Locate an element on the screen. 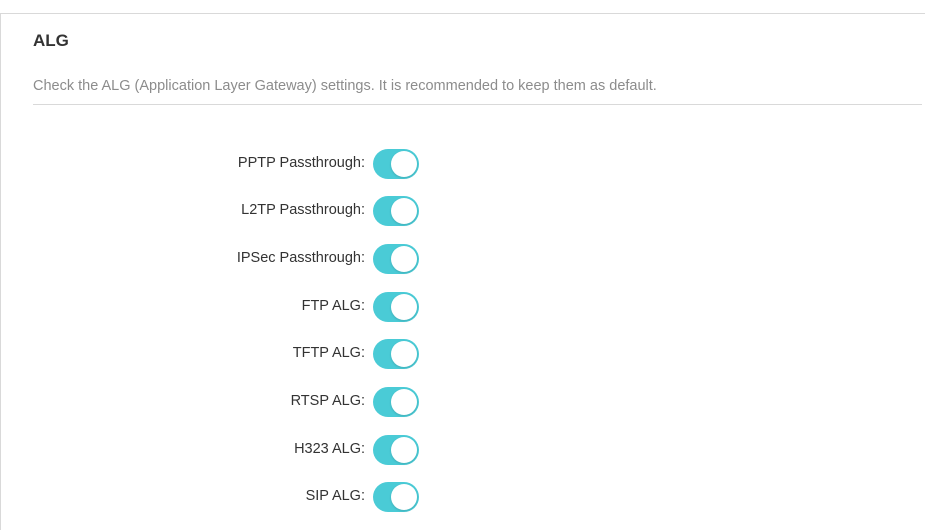 The image size is (925, 530). setting-row-tftp-alg: TFTP ALG: is located at coordinates (251, 354).